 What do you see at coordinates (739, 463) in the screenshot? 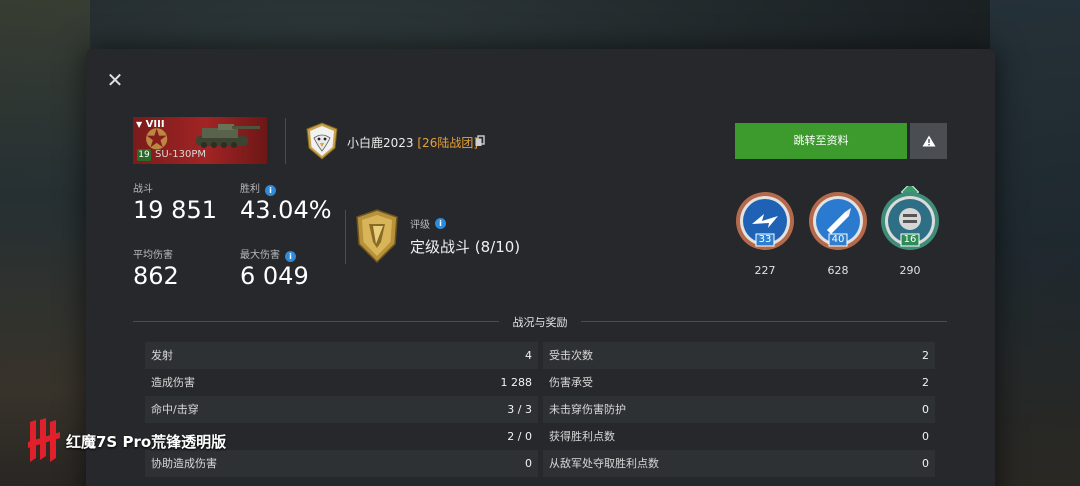
I see `table-row: 从敌军处夺取胜利点数 0` at bounding box center [739, 463].